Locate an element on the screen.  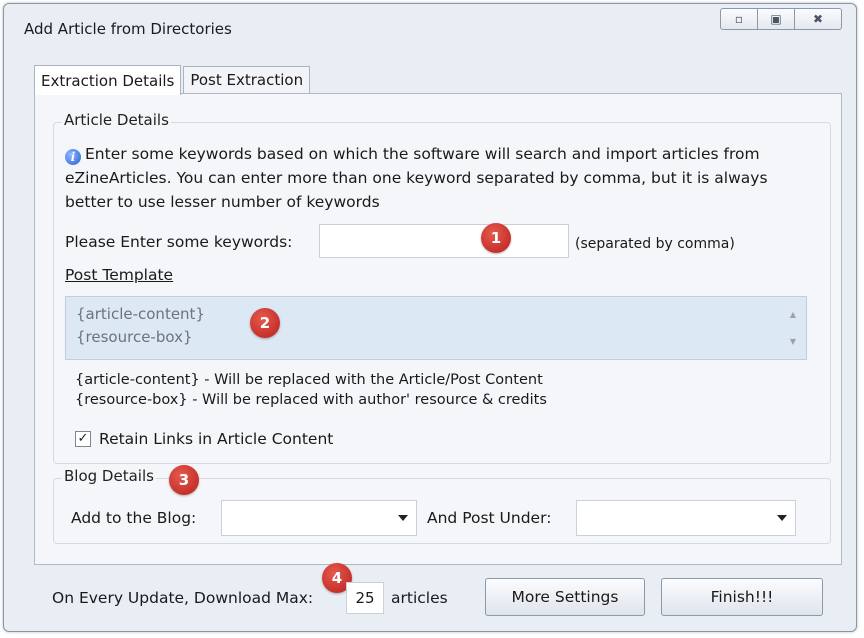
post-template-label: Post Template is located at coordinates (119, 275).